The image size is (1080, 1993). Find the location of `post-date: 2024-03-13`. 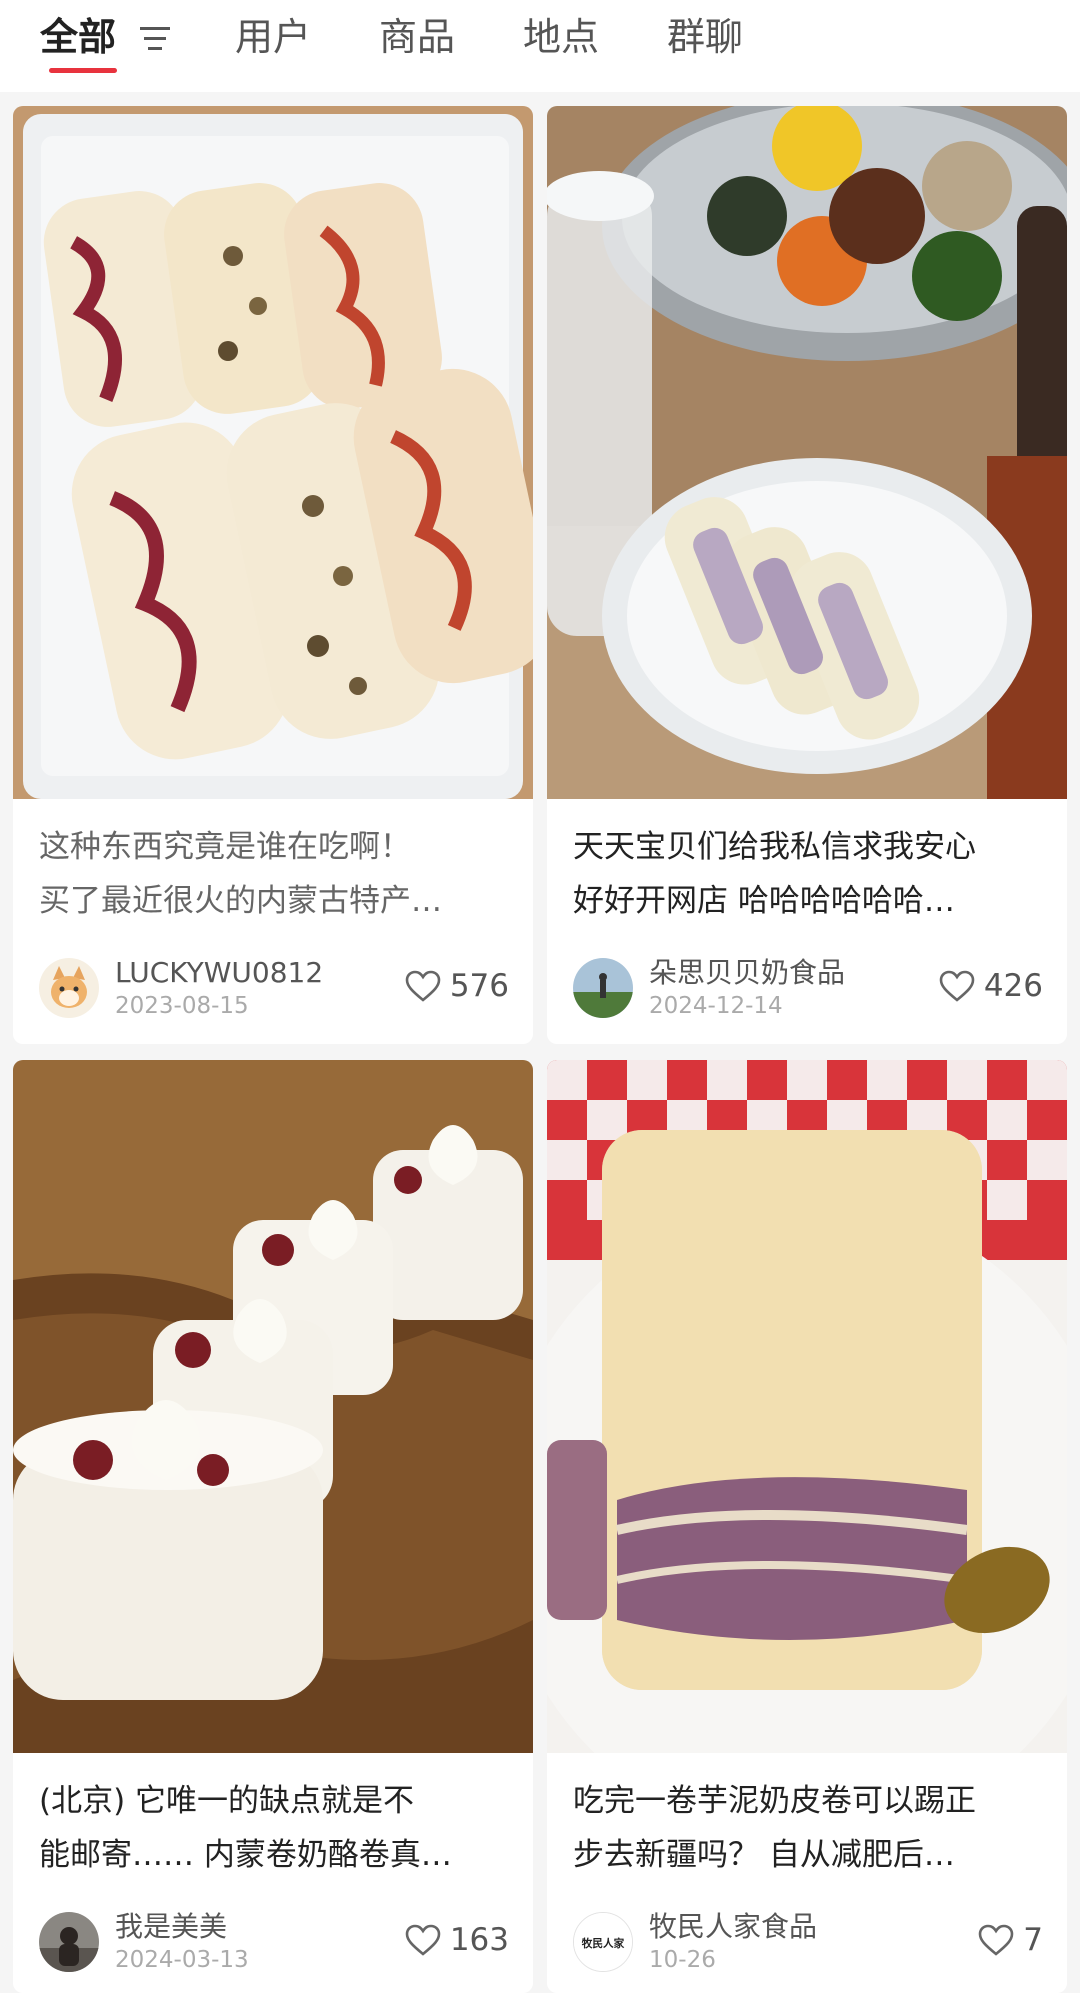

post-date: 2024-03-13 is located at coordinates (182, 1960).